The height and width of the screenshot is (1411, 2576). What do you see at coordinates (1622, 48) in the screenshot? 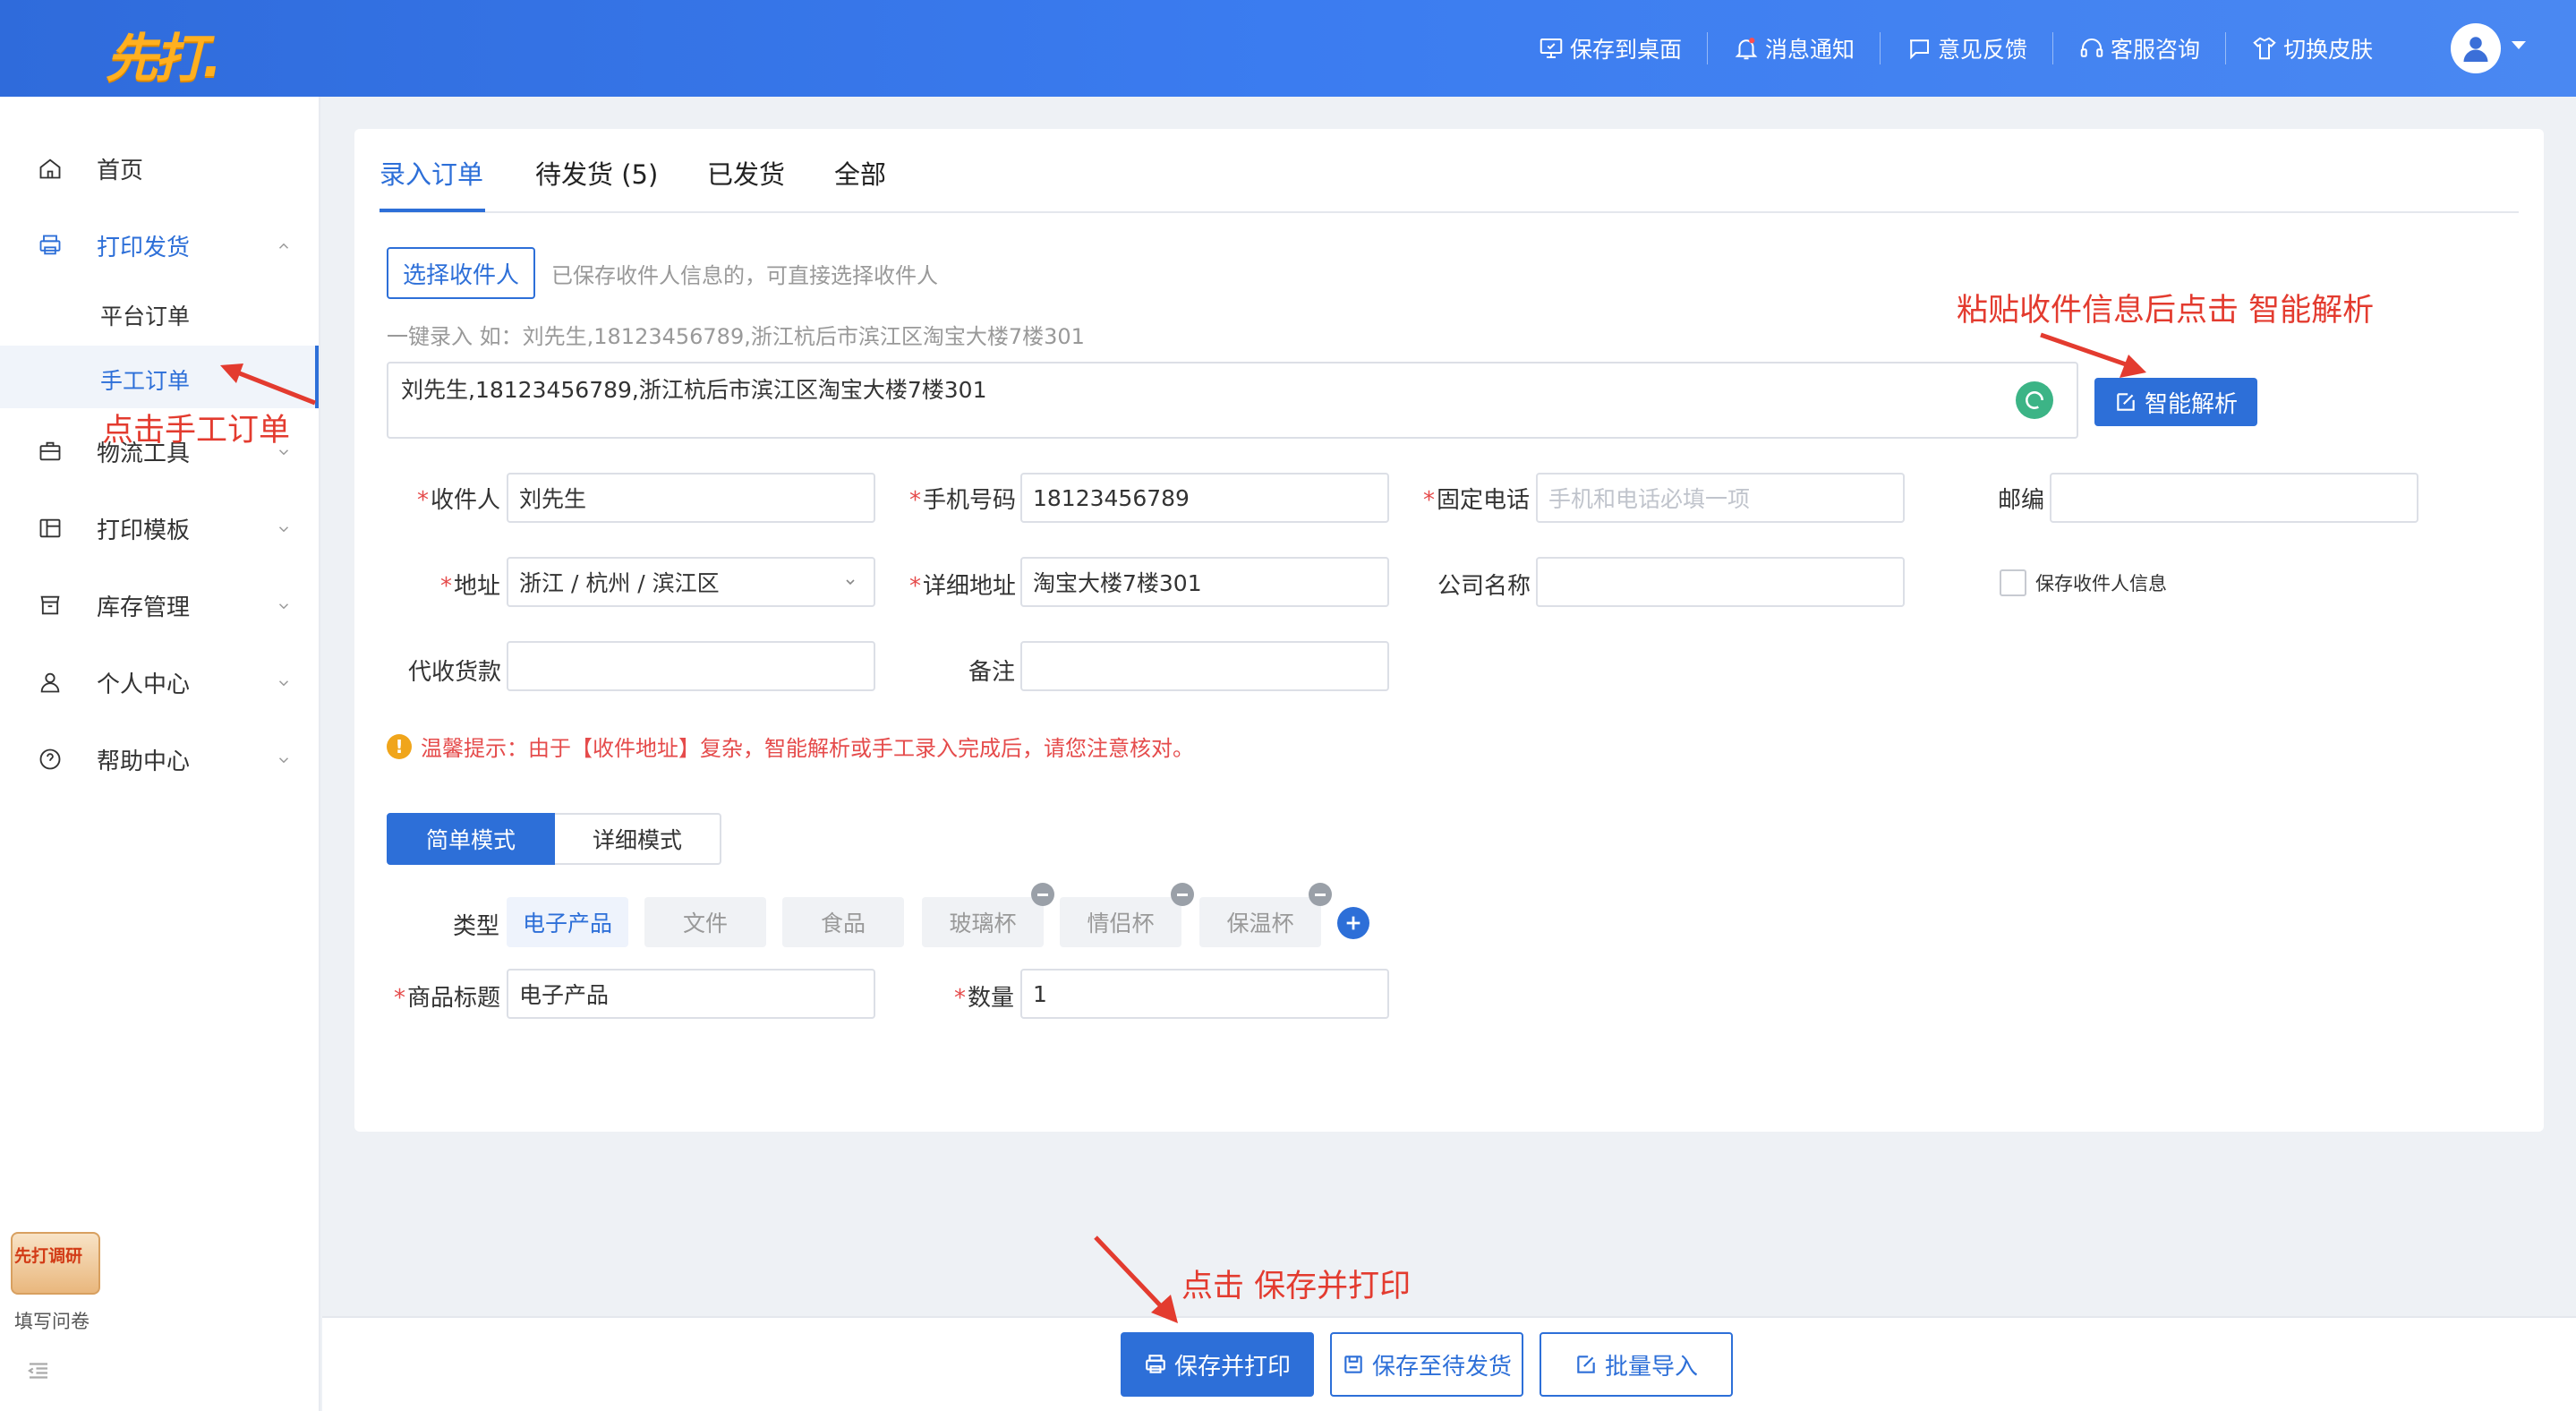
I see `save-to-desktop-button: 保存到桌面` at bounding box center [1622, 48].